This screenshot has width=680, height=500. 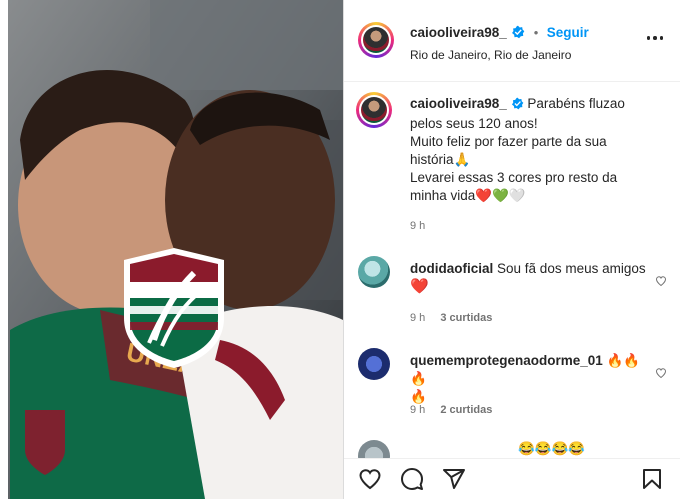 I want to click on caption-line-4: história🙏, so click(x=440, y=159).